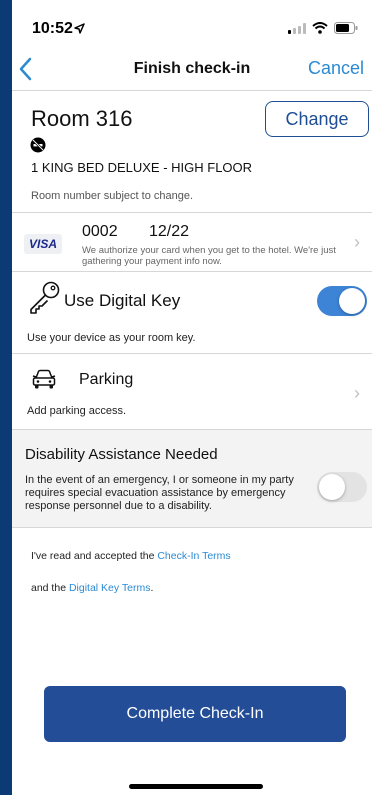 The width and height of the screenshot is (372, 795). Describe the element at coordinates (79, 28) in the screenshot. I see `location-arrow-icon` at that location.